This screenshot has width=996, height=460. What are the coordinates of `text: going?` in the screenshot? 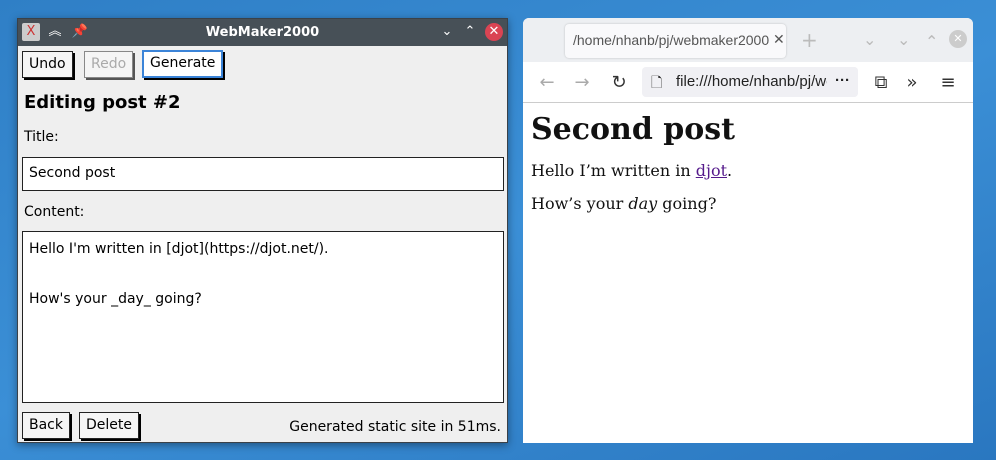 It's located at (687, 203).